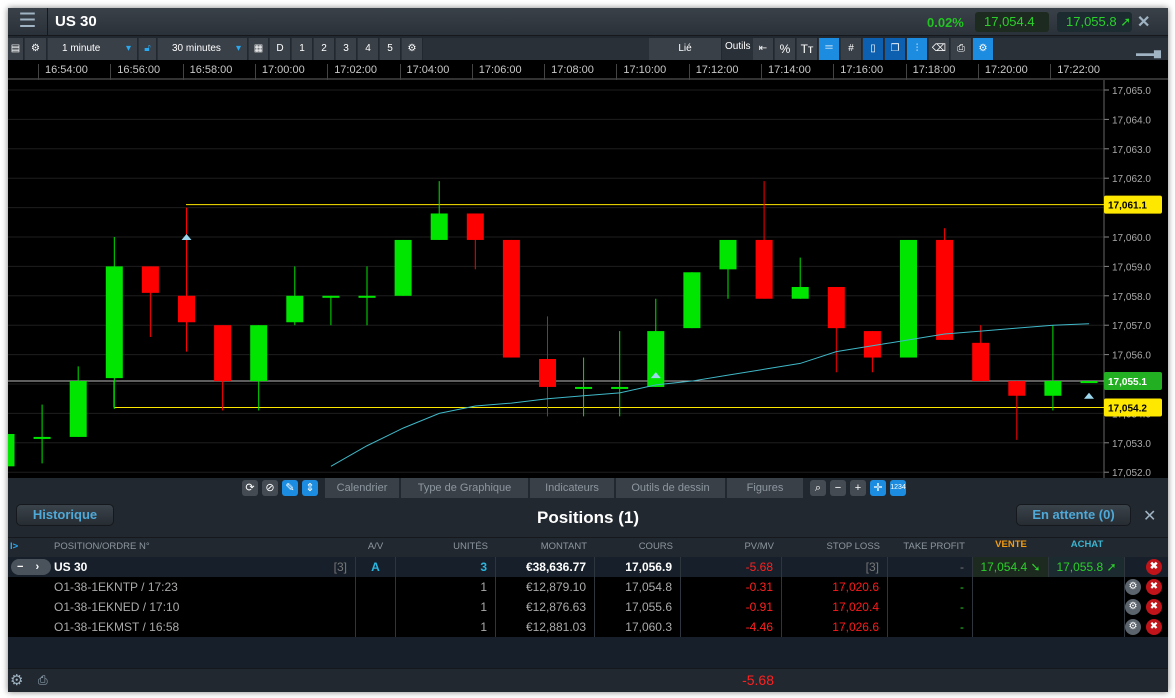  What do you see at coordinates (807, 49) in the screenshot?
I see `text-icon: Tт` at bounding box center [807, 49].